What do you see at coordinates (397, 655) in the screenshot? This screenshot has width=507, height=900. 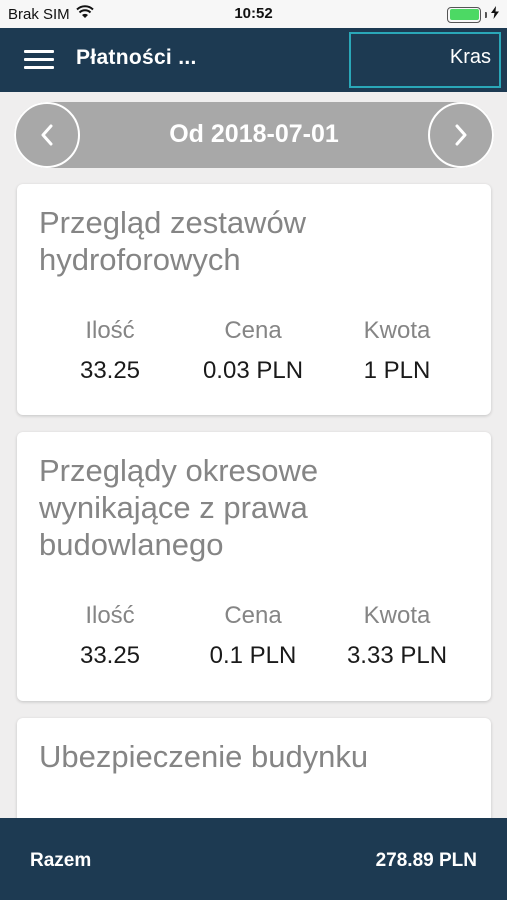 I see `amount-value: 3.33 PLN` at bounding box center [397, 655].